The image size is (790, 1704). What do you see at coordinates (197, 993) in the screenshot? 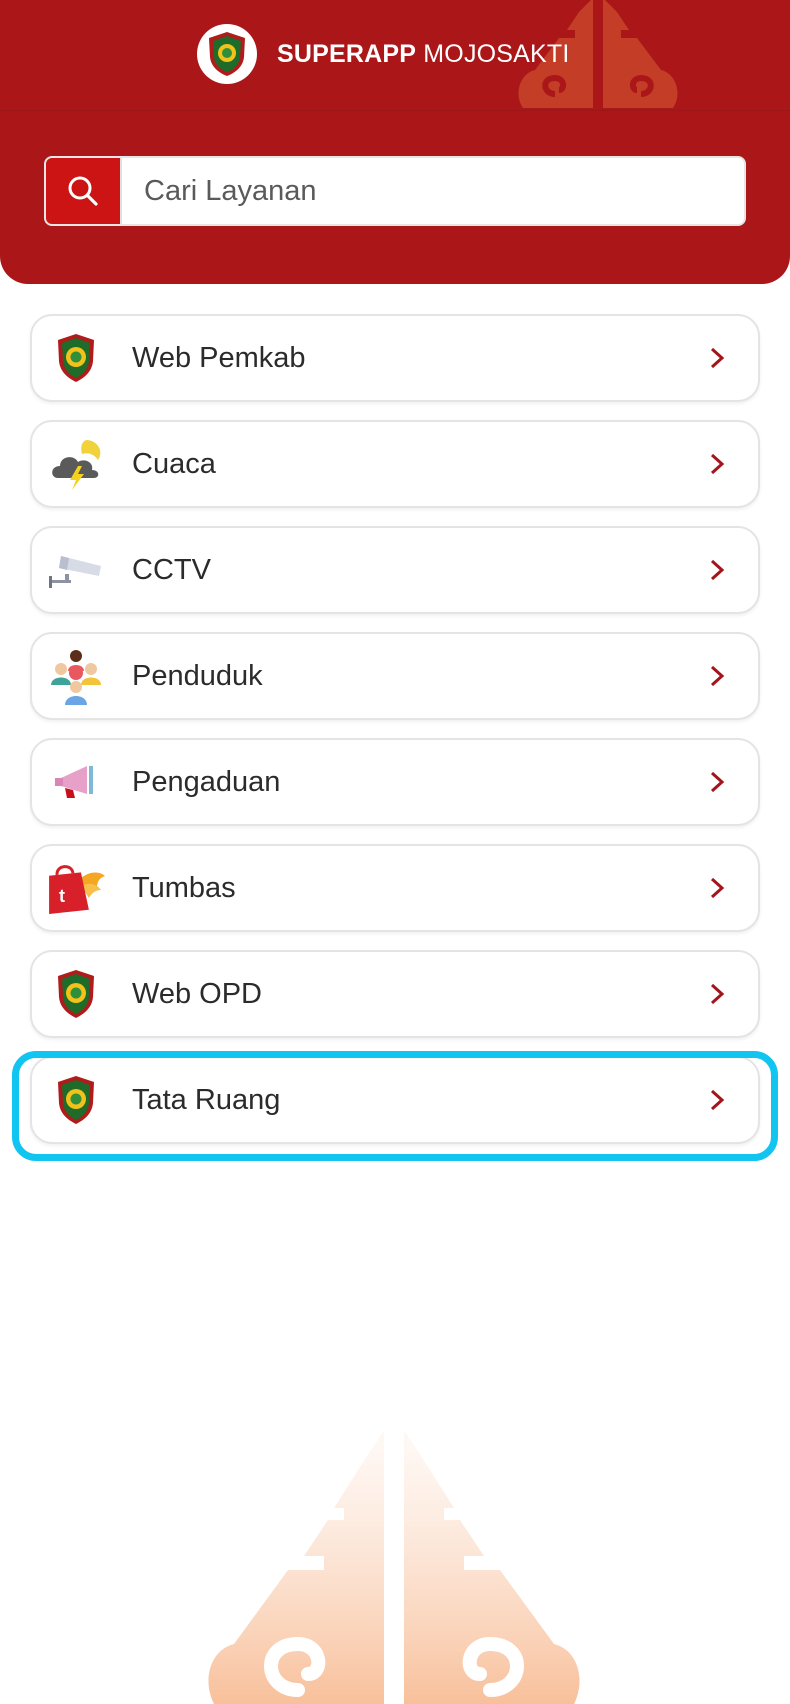
I see `menu-item-label: Web OPD` at bounding box center [197, 993].